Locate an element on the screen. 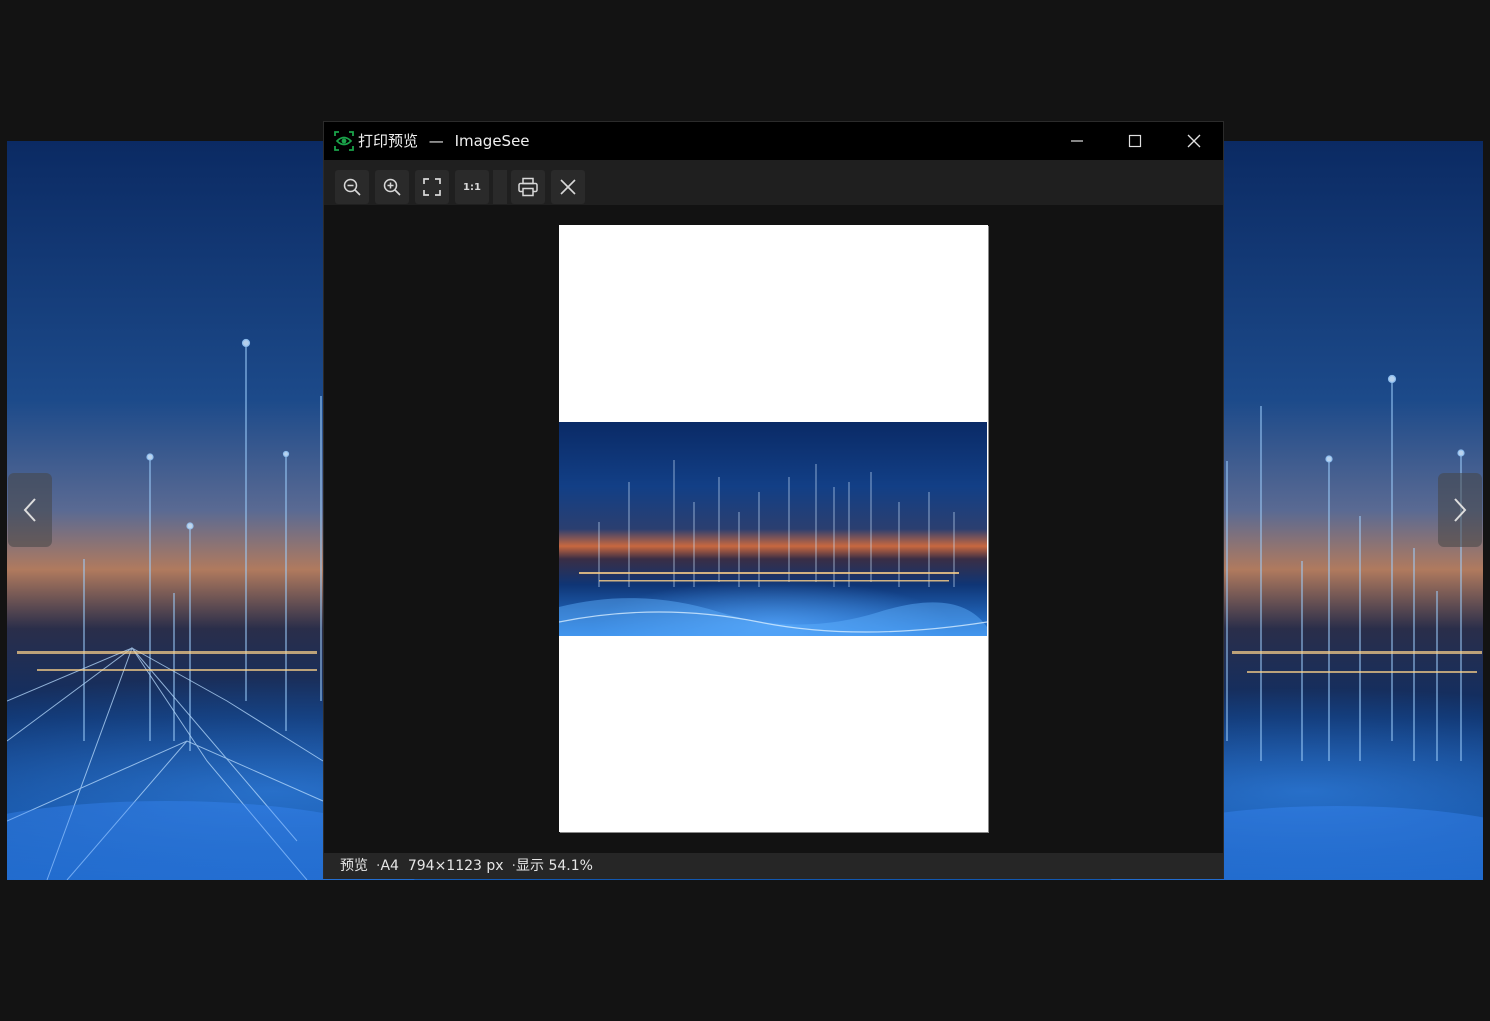 Image resolution: width=1490 pixels, height=1021 pixels. title-bar: 打印预览 — ImageSee is located at coordinates (773, 141).